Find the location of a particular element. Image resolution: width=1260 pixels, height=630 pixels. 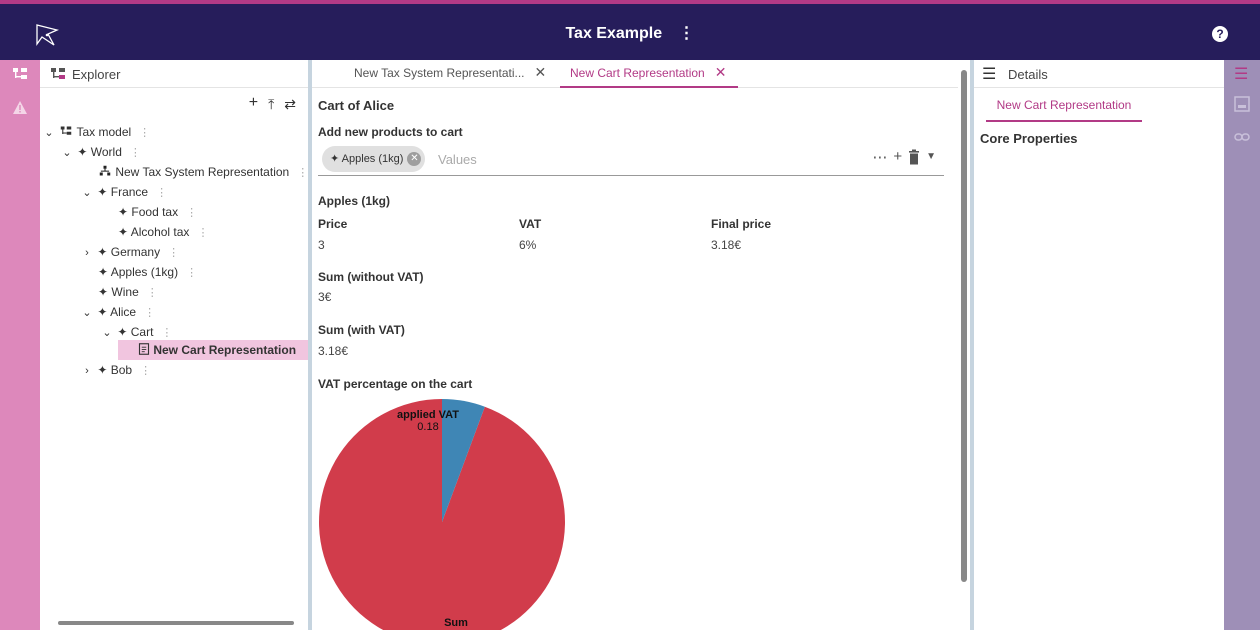

menu-icon: ☰ is located at coordinates (989, 74).